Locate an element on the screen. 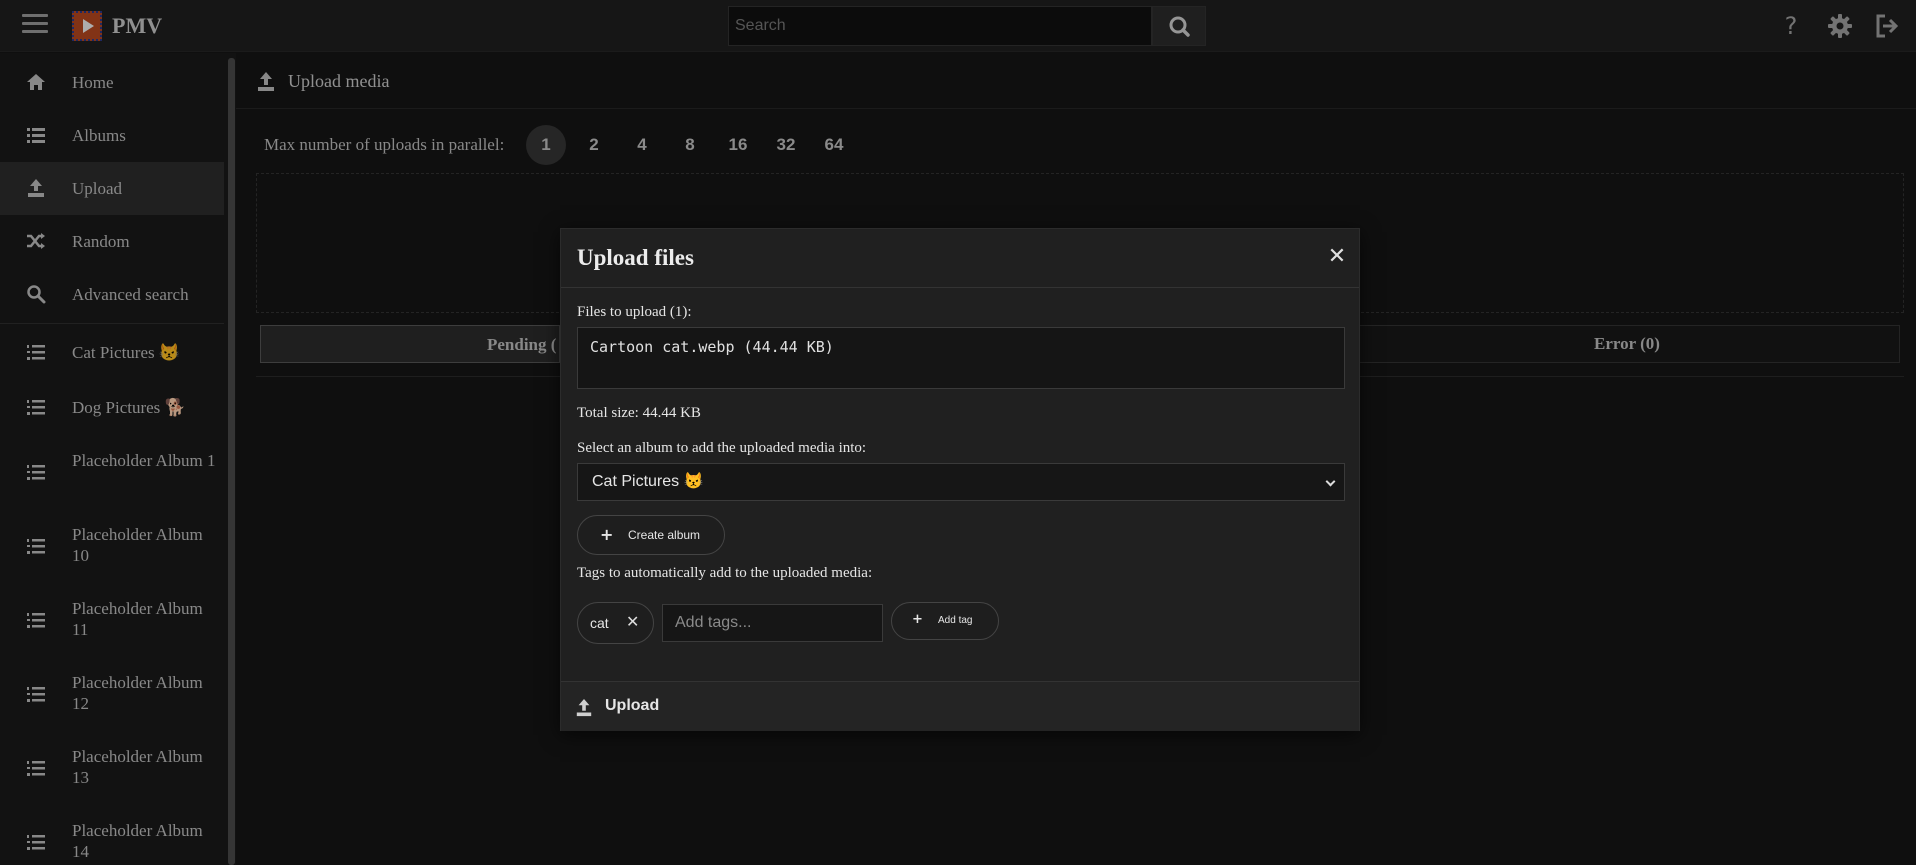 The width and height of the screenshot is (1916, 865). total-size-text: Total size: 44.44 KB is located at coordinates (639, 413).